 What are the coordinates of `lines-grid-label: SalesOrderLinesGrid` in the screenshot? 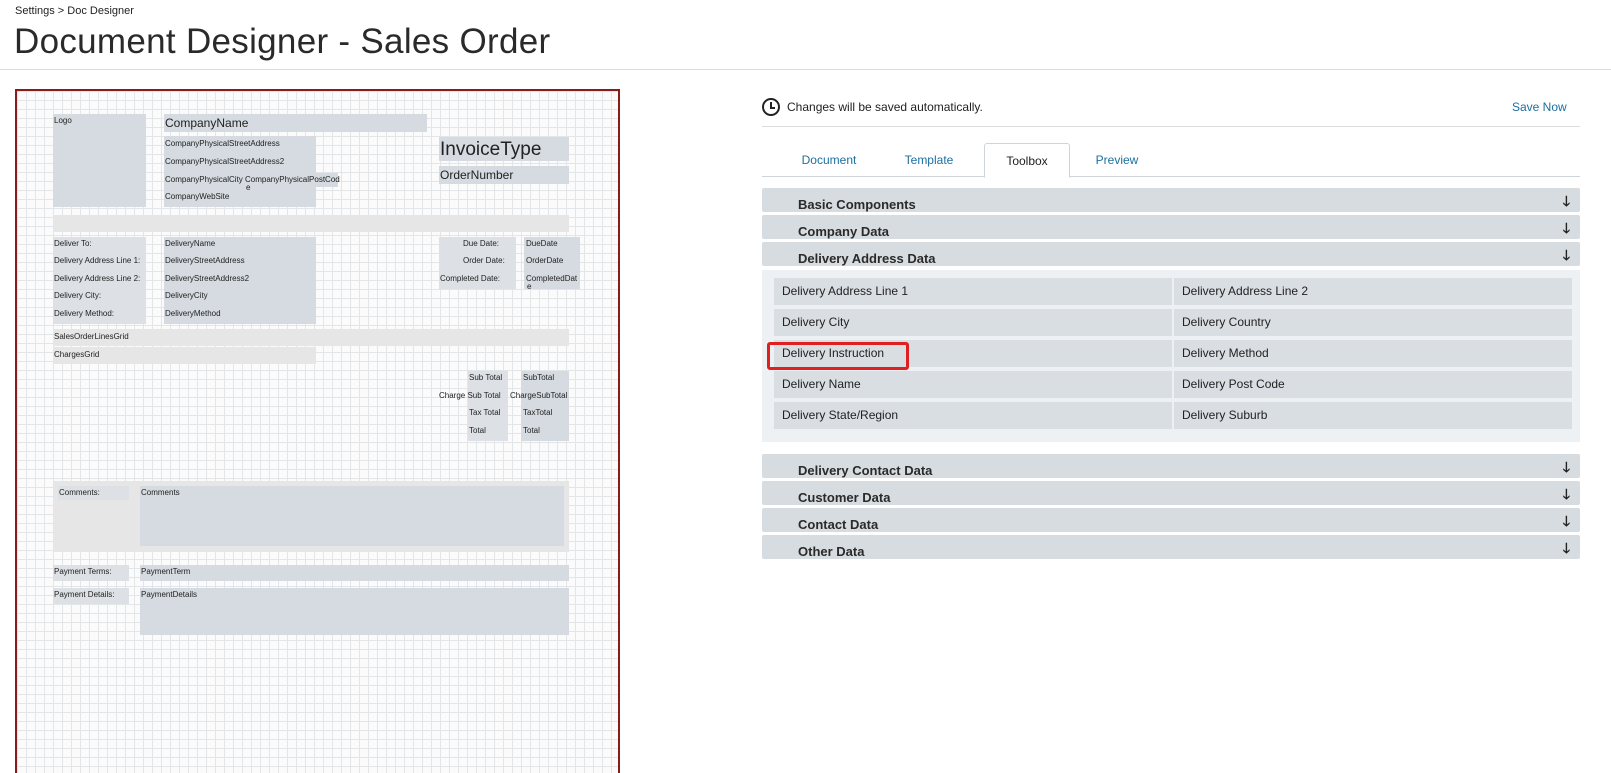 It's located at (91, 337).